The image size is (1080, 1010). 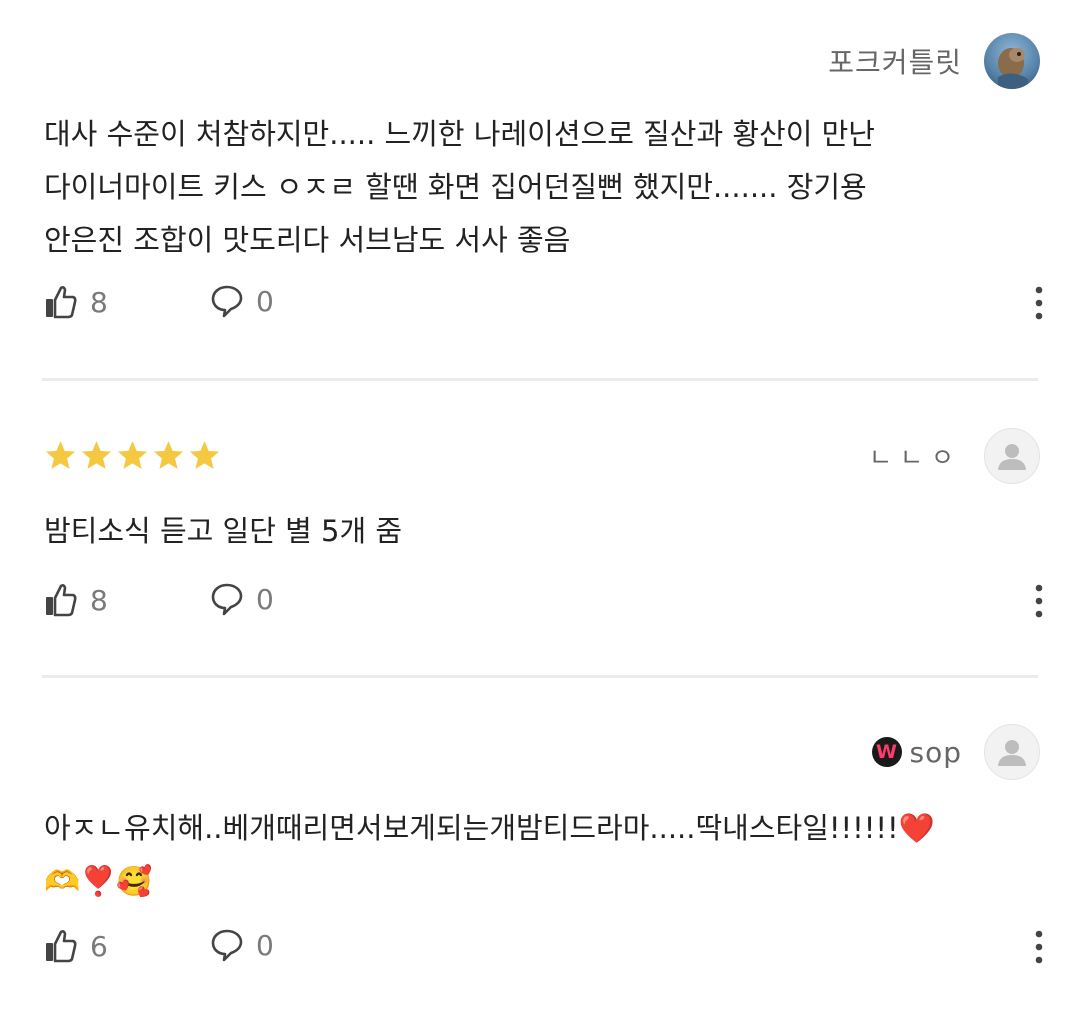 I want to click on photo-avatar-icon, so click(x=1013, y=68).